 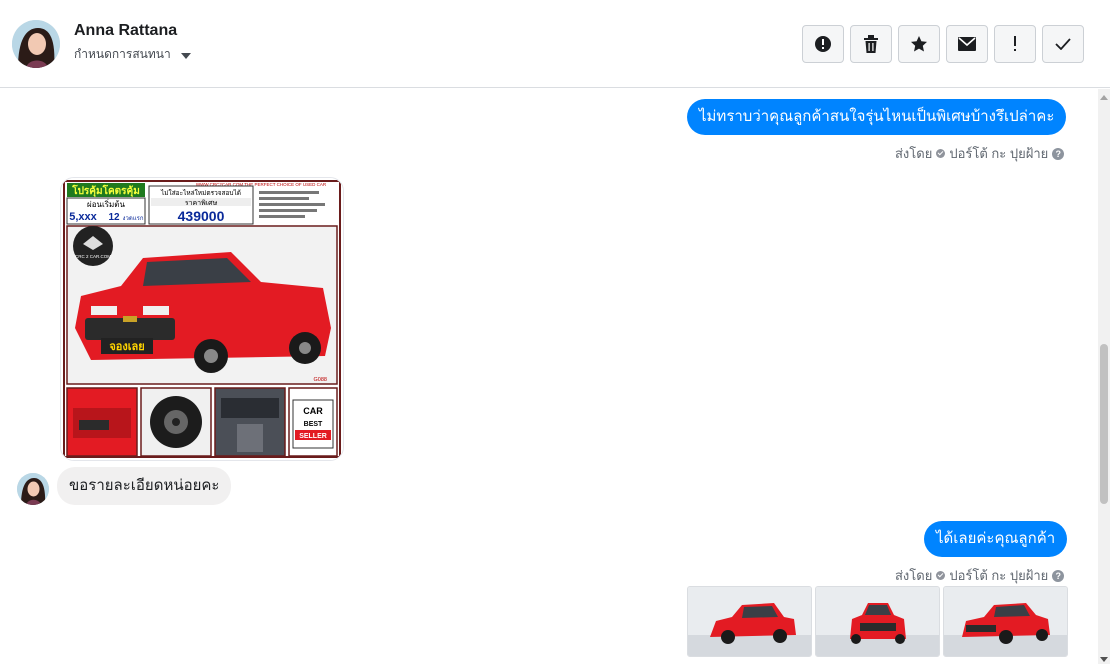 What do you see at coordinates (1104, 97) in the screenshot?
I see `scroll-up-arrow-icon` at bounding box center [1104, 97].